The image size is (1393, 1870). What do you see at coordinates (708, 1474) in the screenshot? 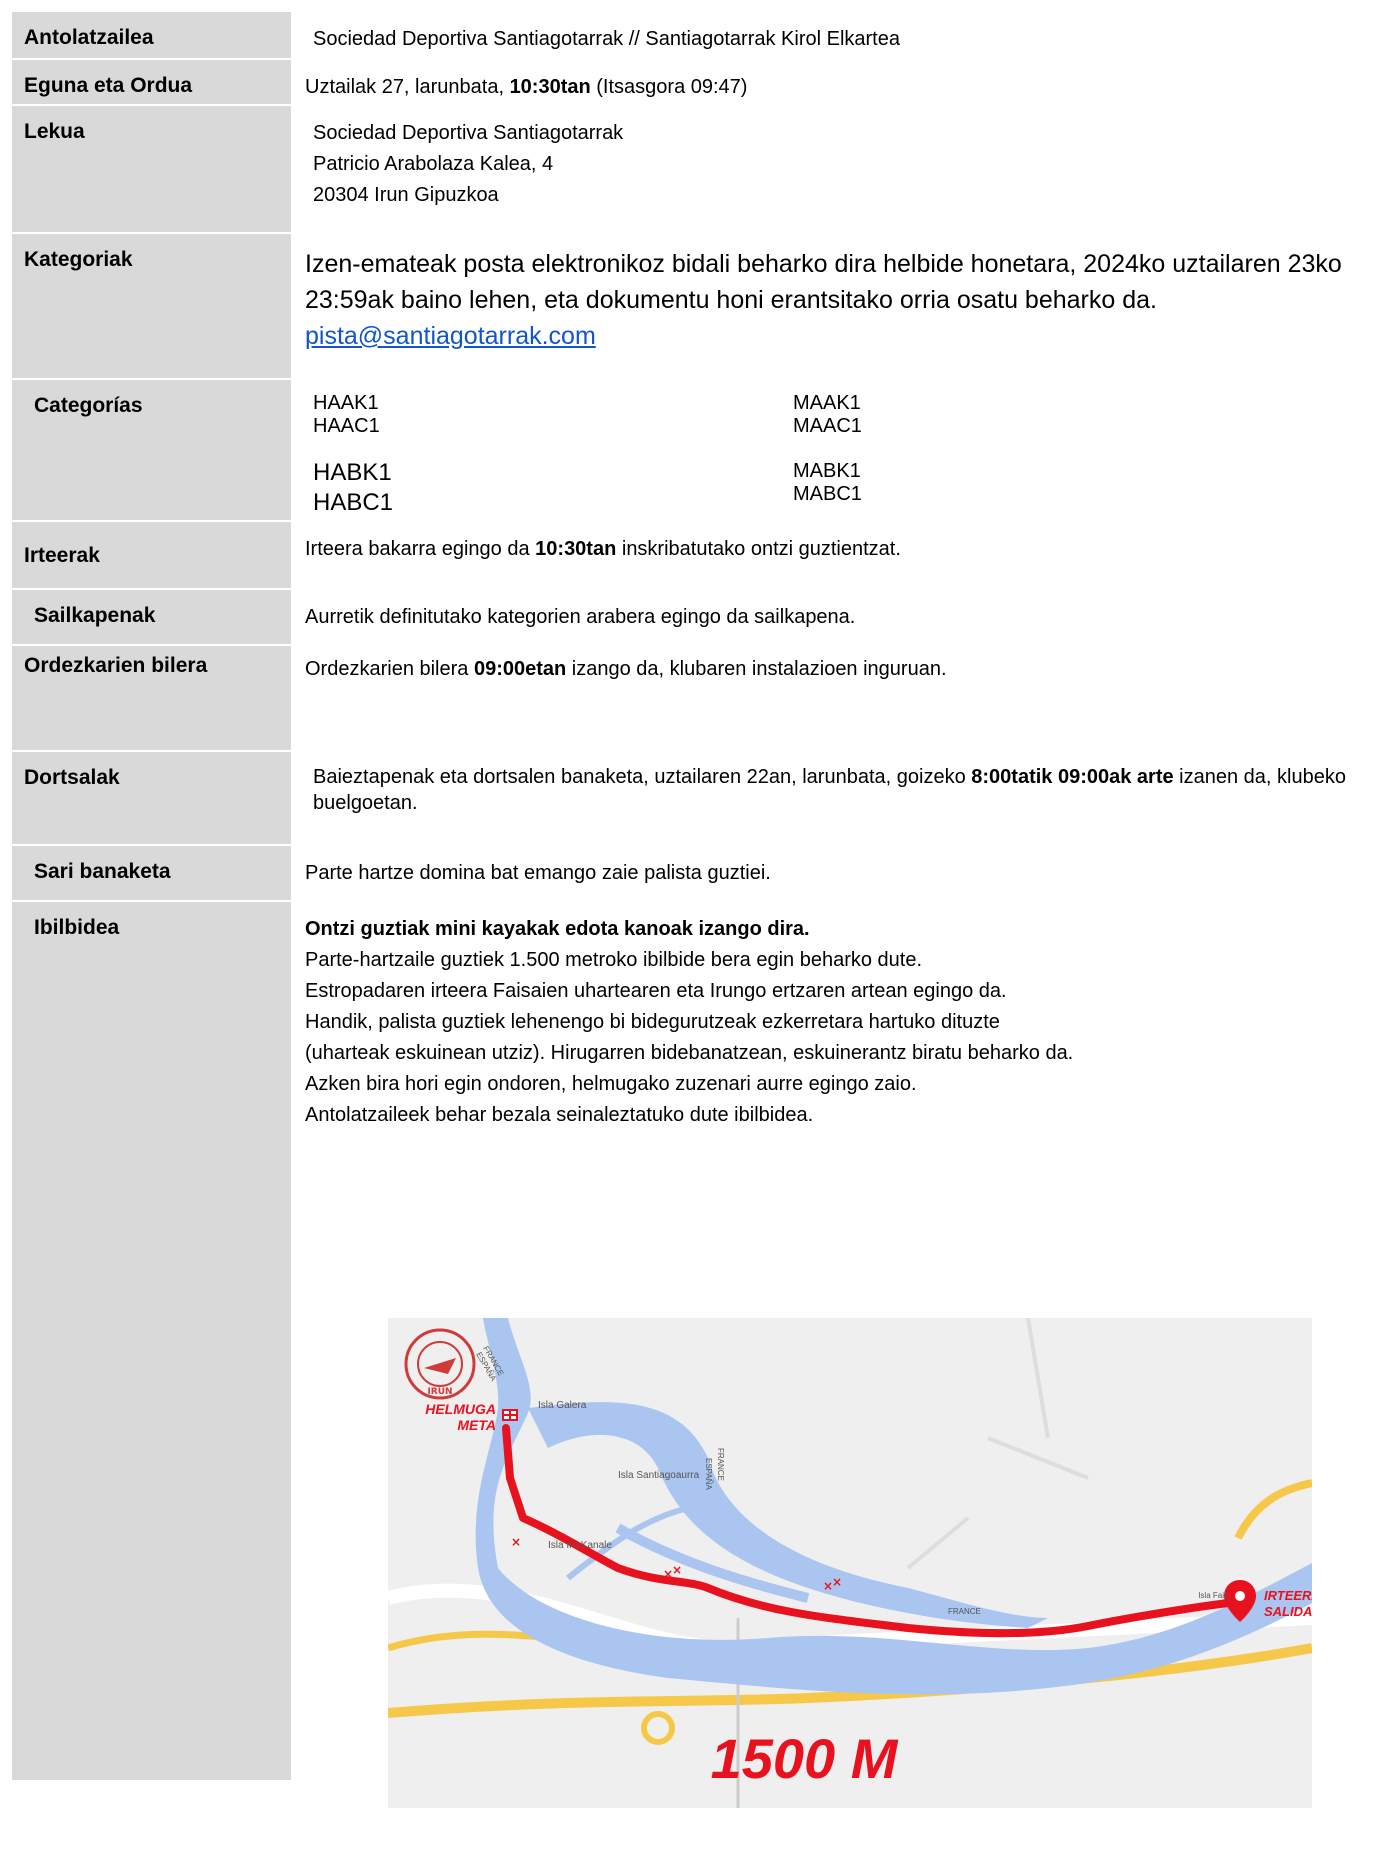
I see `place-label: ESPAÑA` at bounding box center [708, 1474].